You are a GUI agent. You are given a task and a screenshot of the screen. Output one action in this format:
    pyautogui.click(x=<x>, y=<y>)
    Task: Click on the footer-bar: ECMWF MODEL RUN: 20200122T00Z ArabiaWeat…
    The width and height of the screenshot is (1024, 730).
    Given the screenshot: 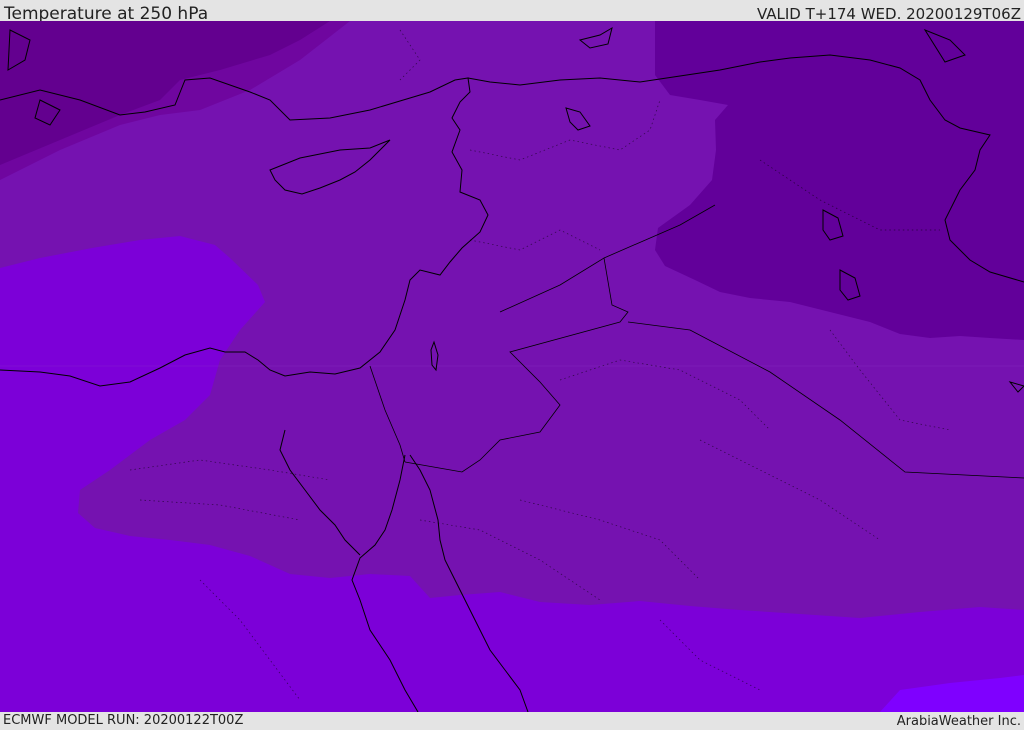 What is the action you would take?
    pyautogui.click(x=512, y=720)
    